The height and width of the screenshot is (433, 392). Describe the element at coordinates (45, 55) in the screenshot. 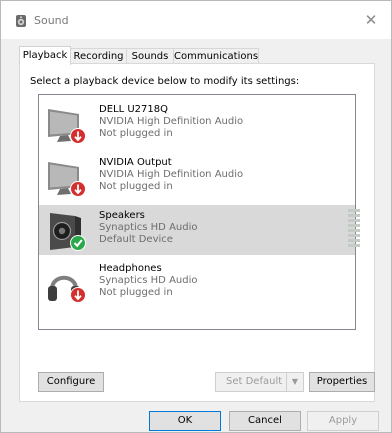

I see `tab-playback: Playback` at that location.